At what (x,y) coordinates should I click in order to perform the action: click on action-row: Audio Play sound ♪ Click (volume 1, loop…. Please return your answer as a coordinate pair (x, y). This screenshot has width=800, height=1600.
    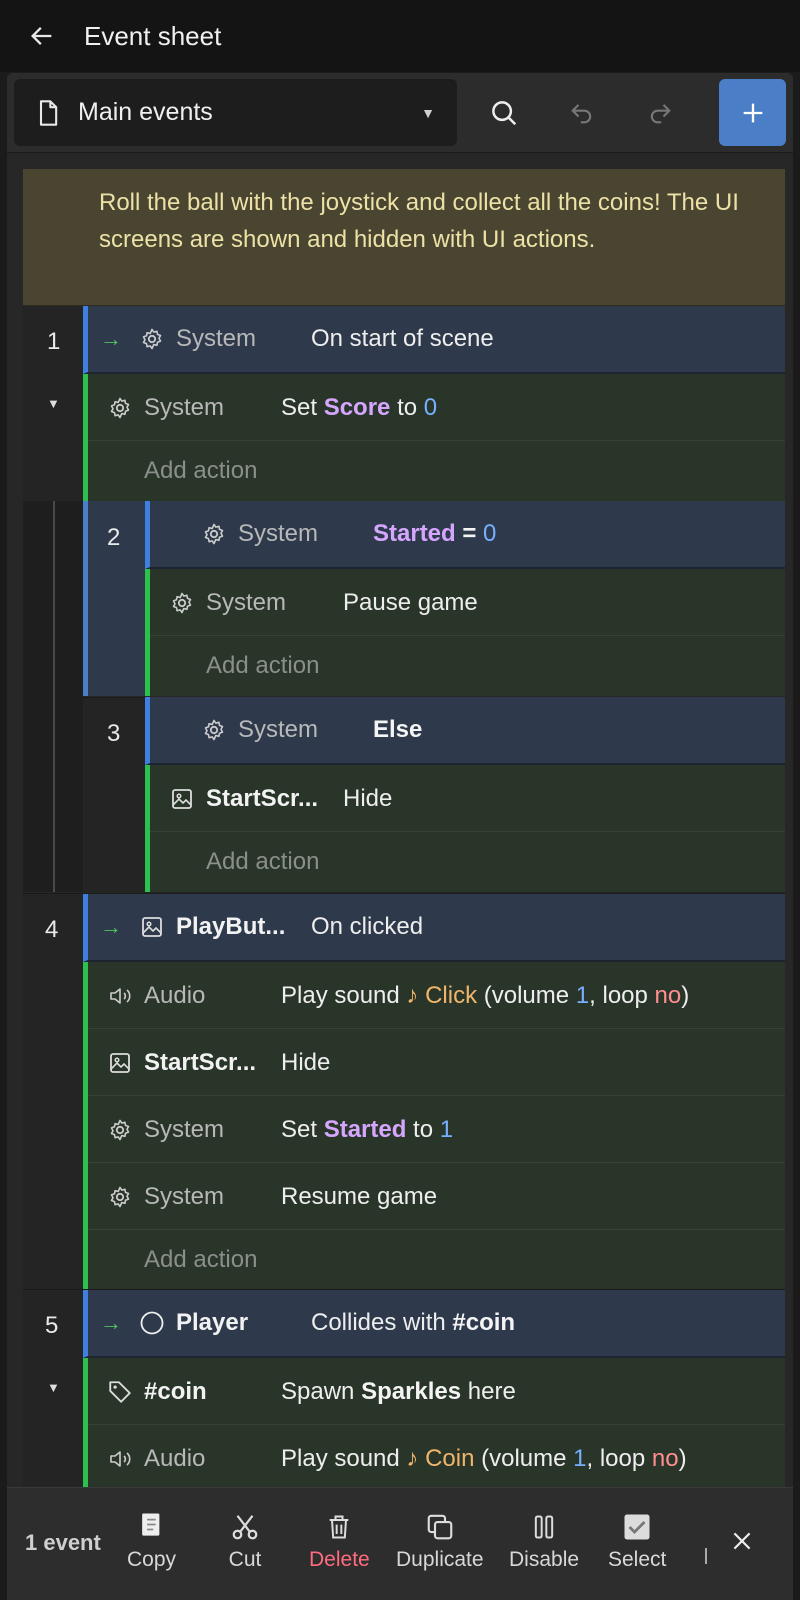
    Looking at the image, I should click on (434, 995).